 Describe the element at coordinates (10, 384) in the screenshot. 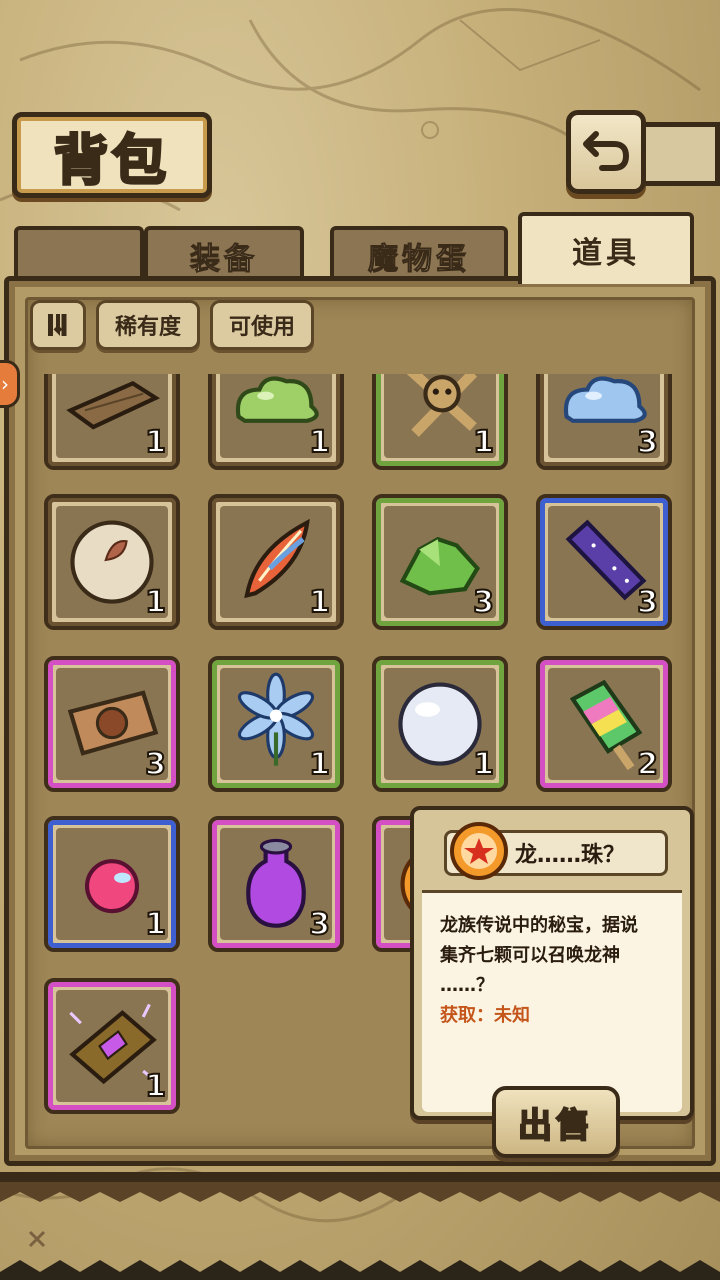

I see `side-expand-arrow-icon: ›` at that location.